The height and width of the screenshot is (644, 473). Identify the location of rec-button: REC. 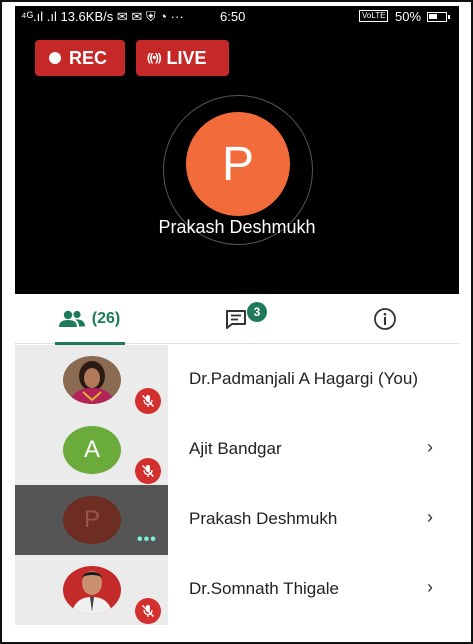
(80, 58).